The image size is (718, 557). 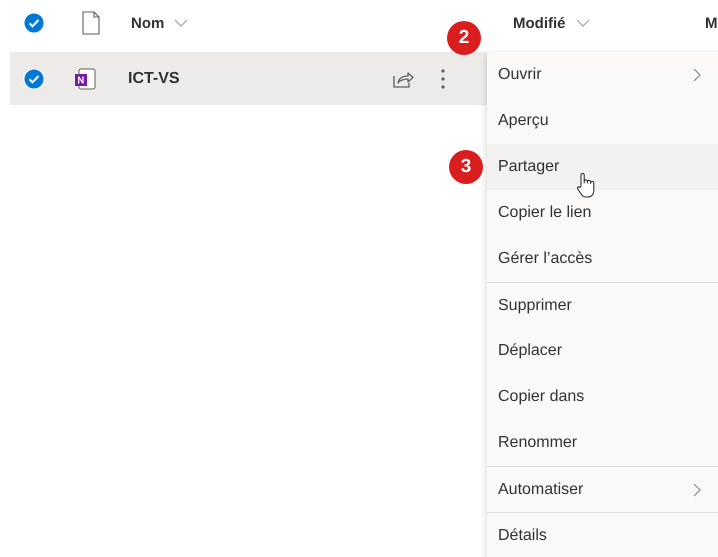 What do you see at coordinates (602, 489) in the screenshot?
I see `menu-item: Automatiser` at bounding box center [602, 489].